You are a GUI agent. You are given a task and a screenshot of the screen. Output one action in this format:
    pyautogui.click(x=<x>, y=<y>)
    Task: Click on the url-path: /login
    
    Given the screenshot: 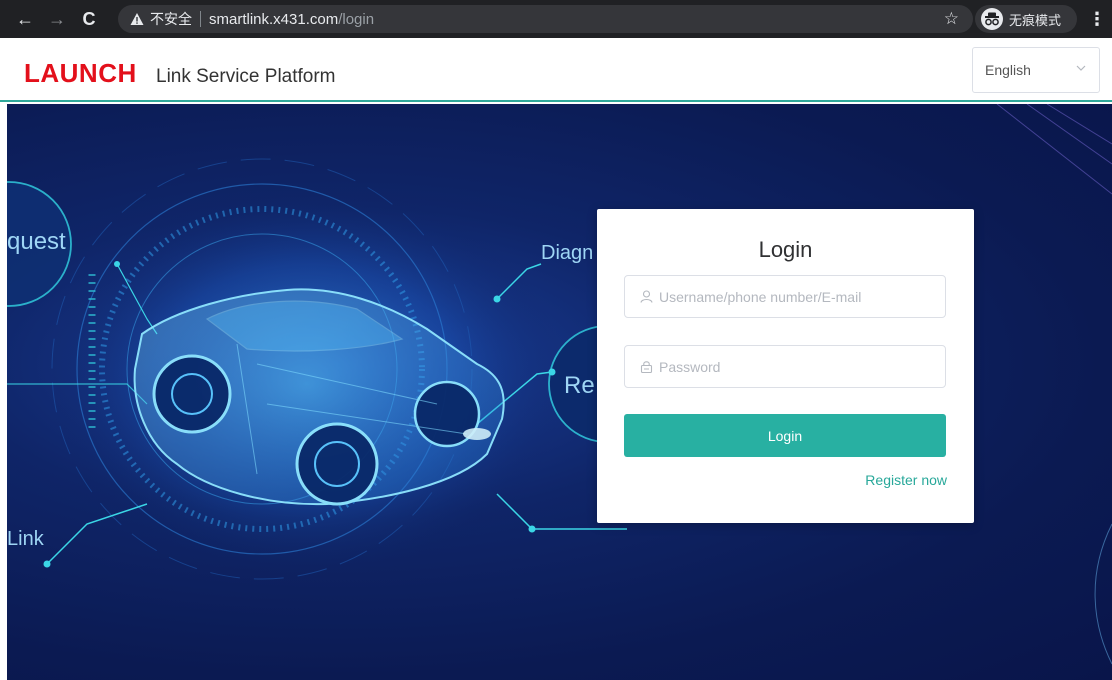 What is the action you would take?
    pyautogui.click(x=356, y=19)
    